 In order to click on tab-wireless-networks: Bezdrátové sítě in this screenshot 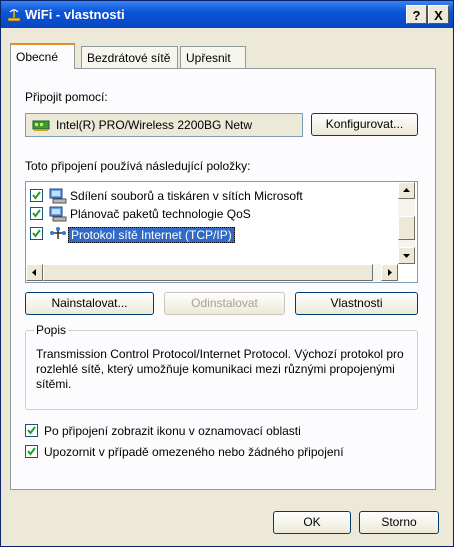, I will do `click(129, 57)`.